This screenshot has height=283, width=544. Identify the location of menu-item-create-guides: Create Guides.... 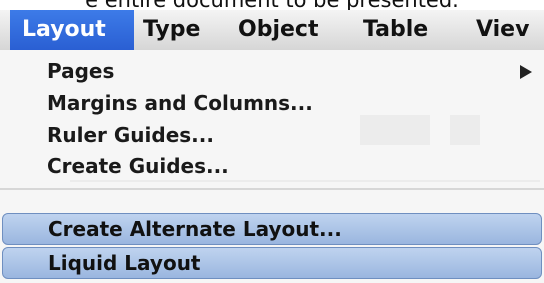
(138, 166).